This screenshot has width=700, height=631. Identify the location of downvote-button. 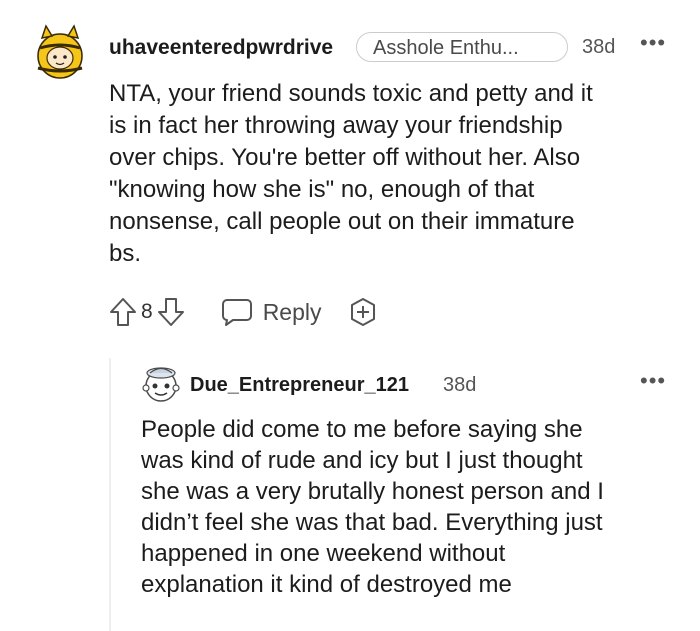
(171, 312).